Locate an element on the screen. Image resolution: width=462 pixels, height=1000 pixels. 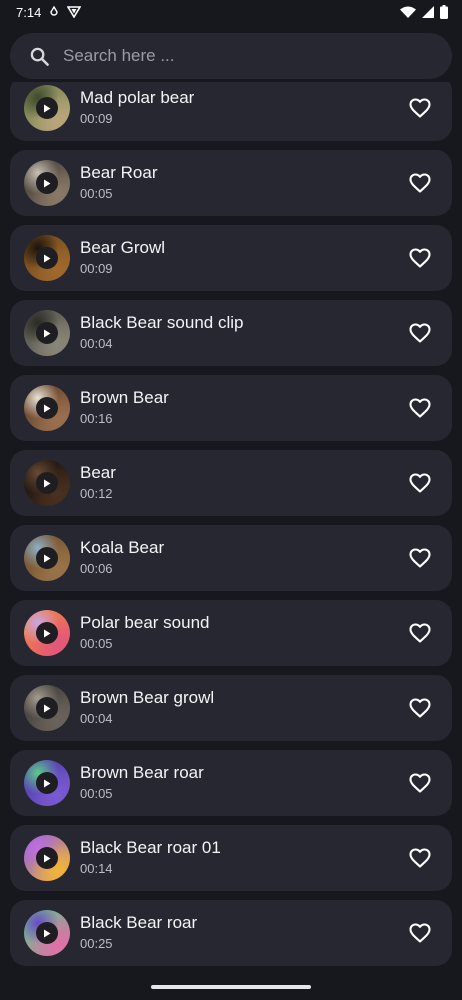
sound-list-item: Brown Bear growl 00:04 is located at coordinates (231, 708).